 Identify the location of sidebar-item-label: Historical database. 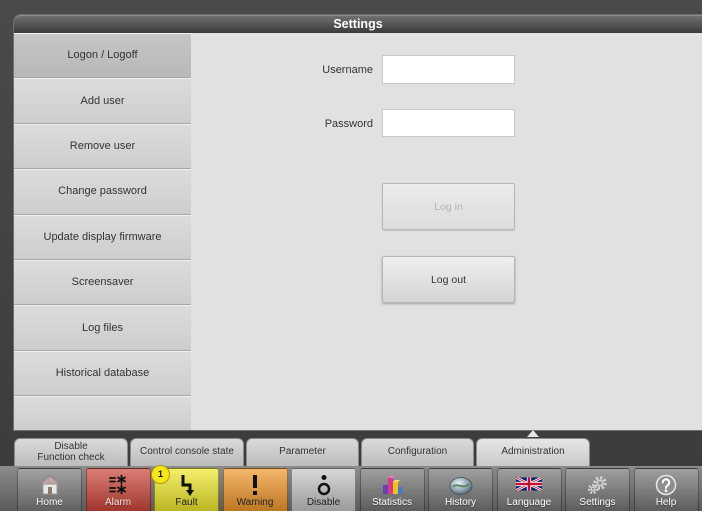
(102, 372).